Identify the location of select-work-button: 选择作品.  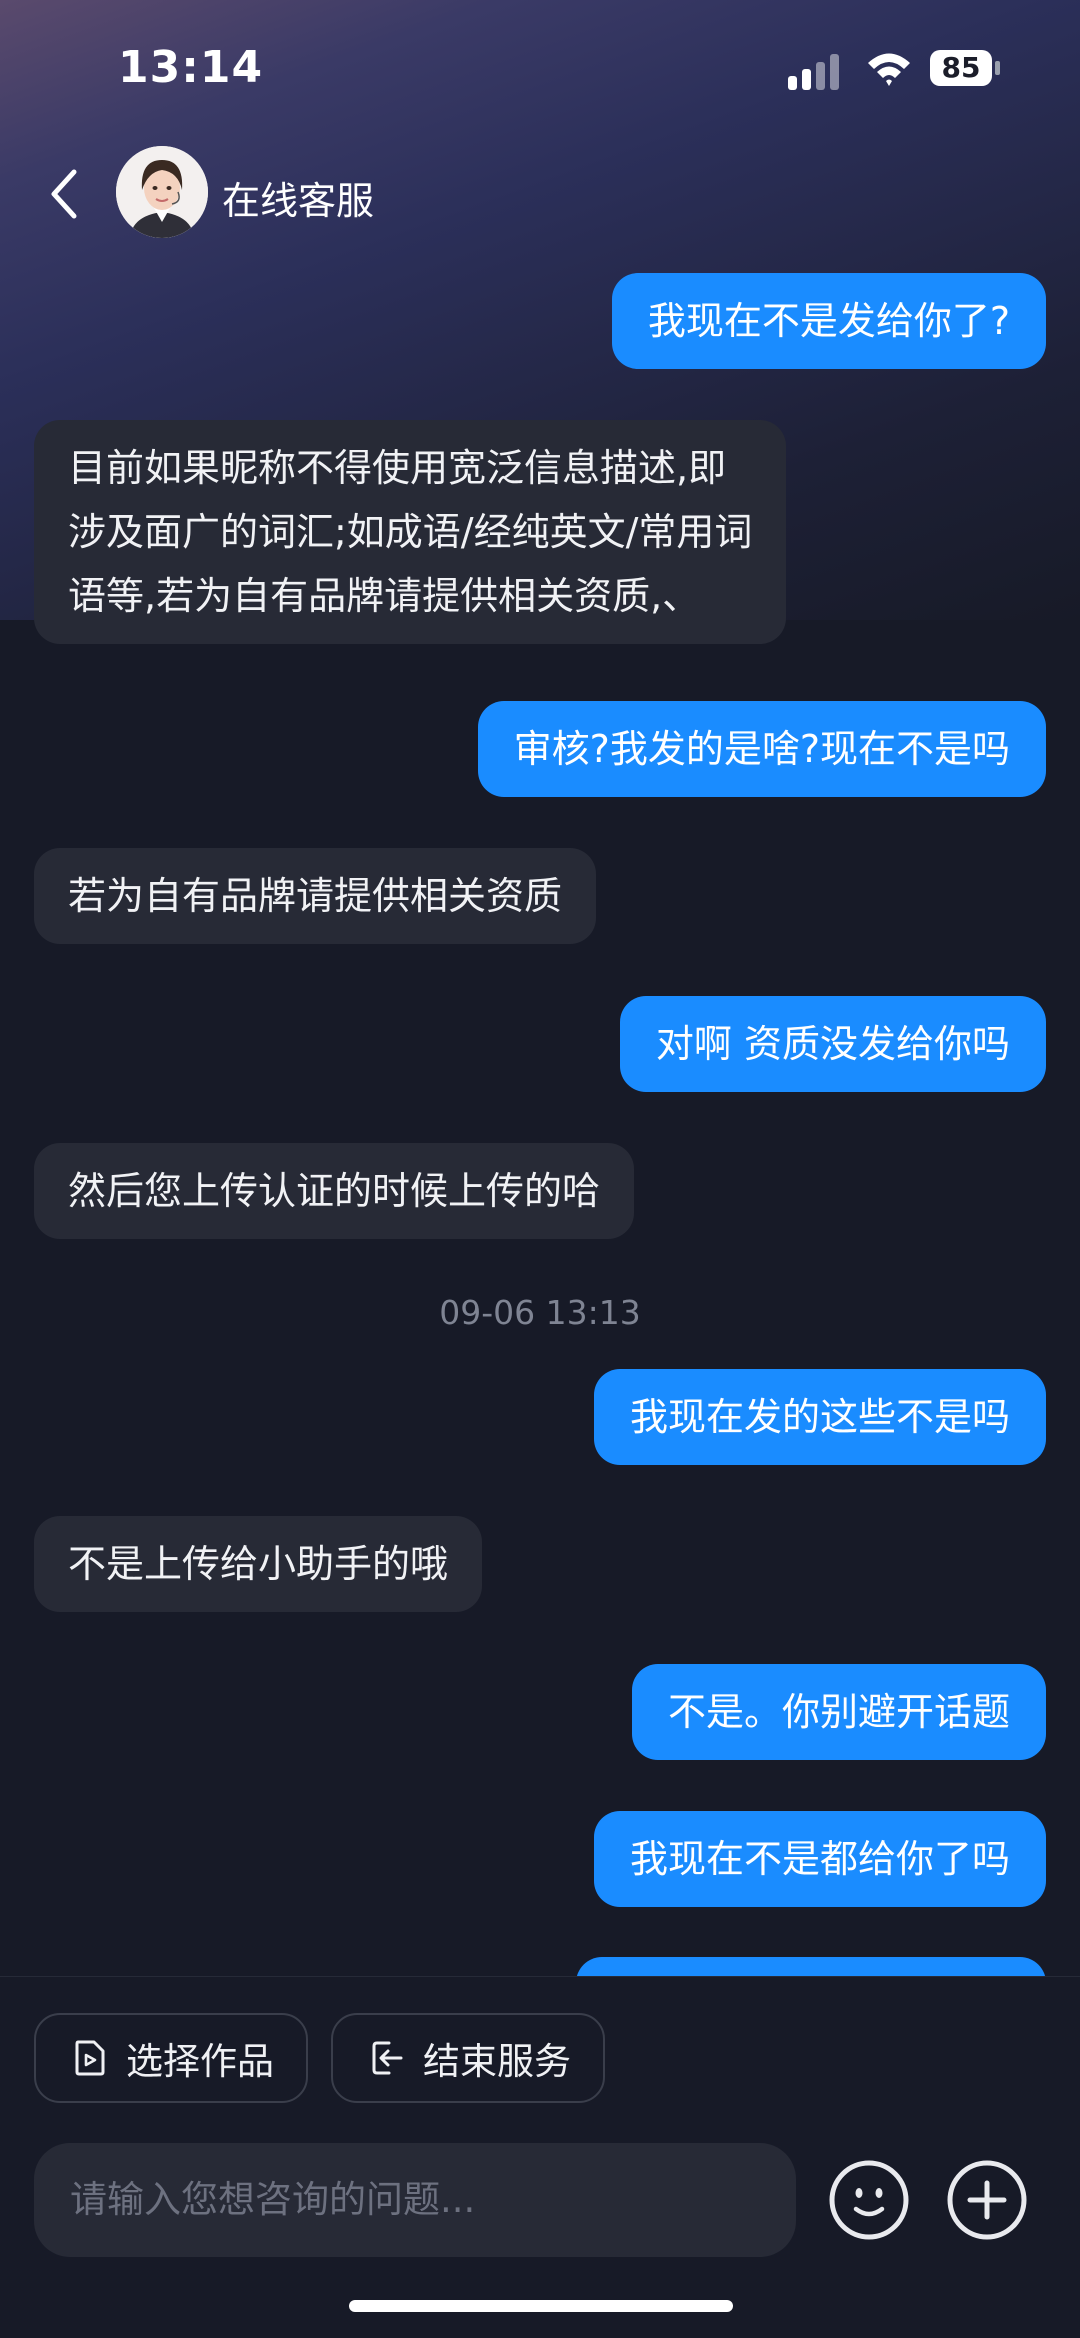
(171, 2058).